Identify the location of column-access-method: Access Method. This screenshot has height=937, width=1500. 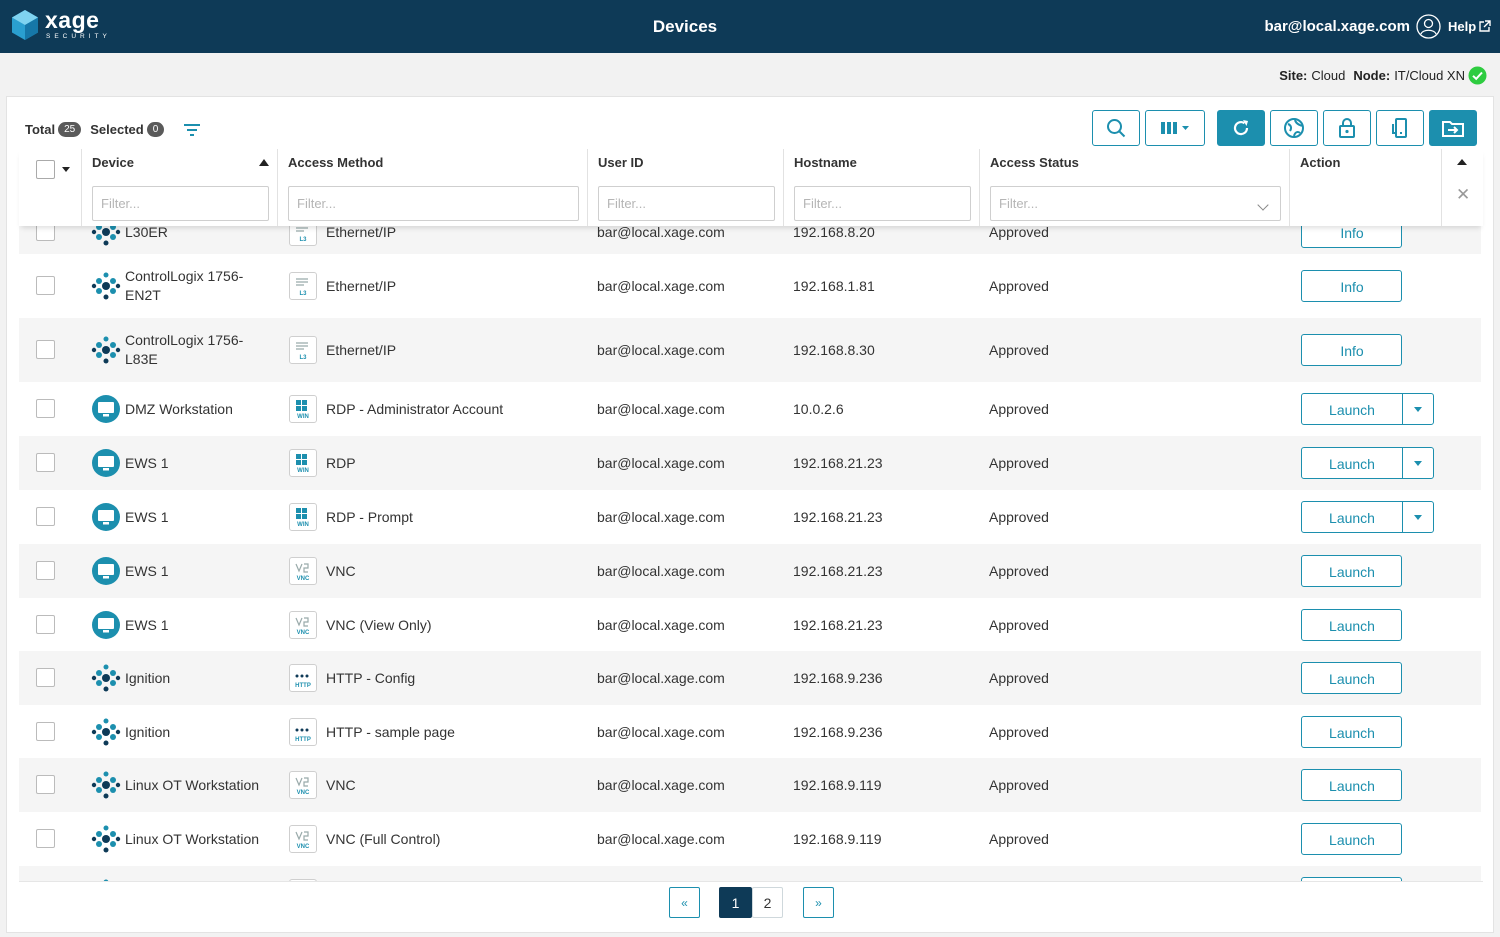
(433, 187).